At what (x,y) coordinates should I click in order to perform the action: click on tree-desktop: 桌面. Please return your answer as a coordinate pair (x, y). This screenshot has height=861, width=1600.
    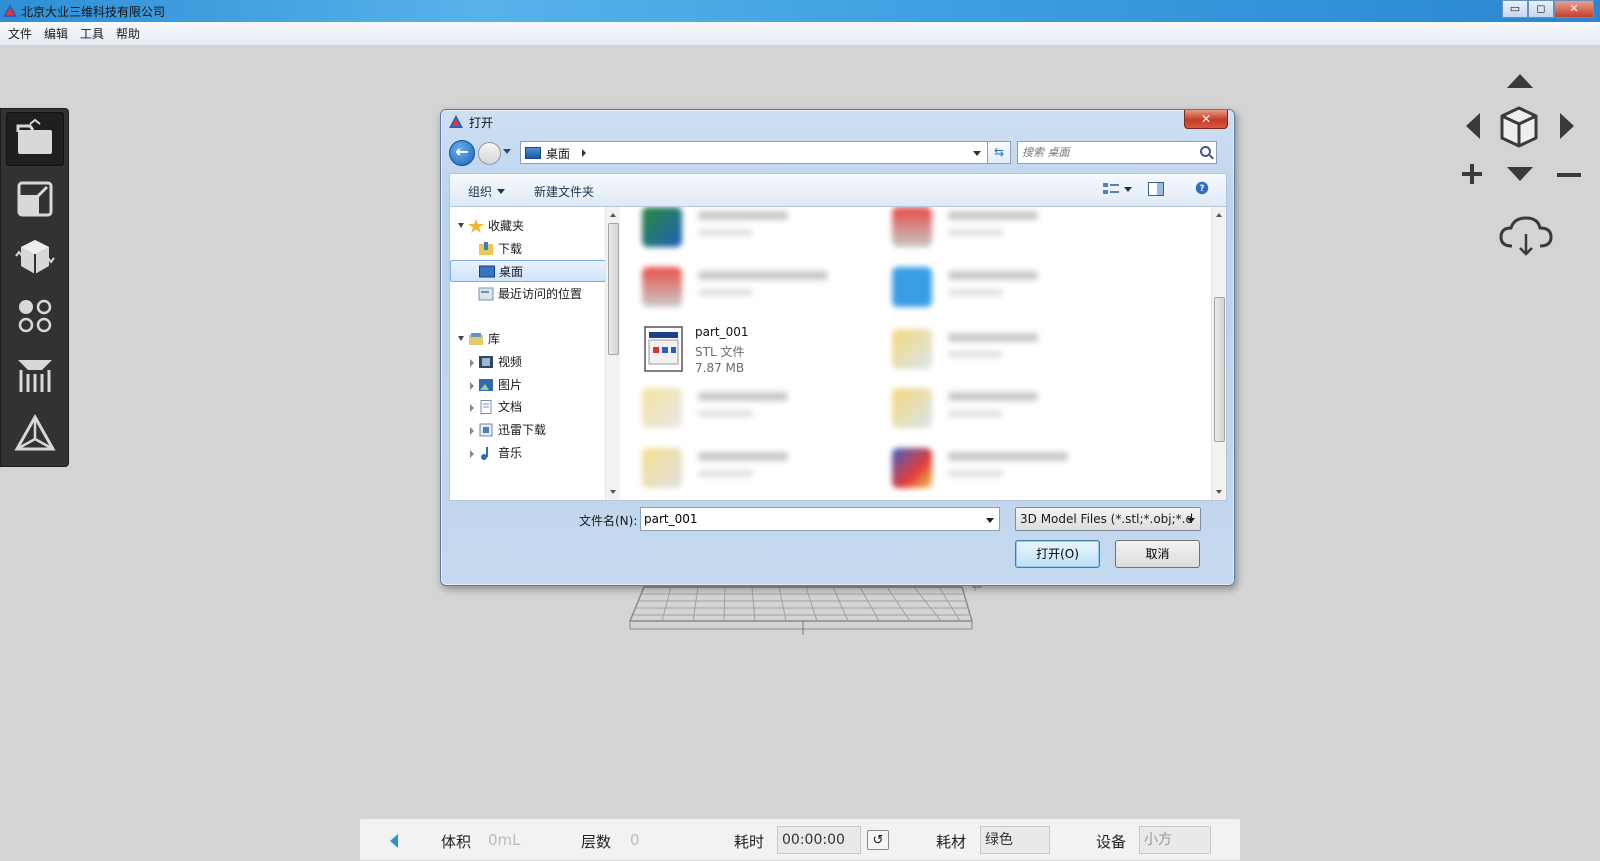
    Looking at the image, I should click on (533, 271).